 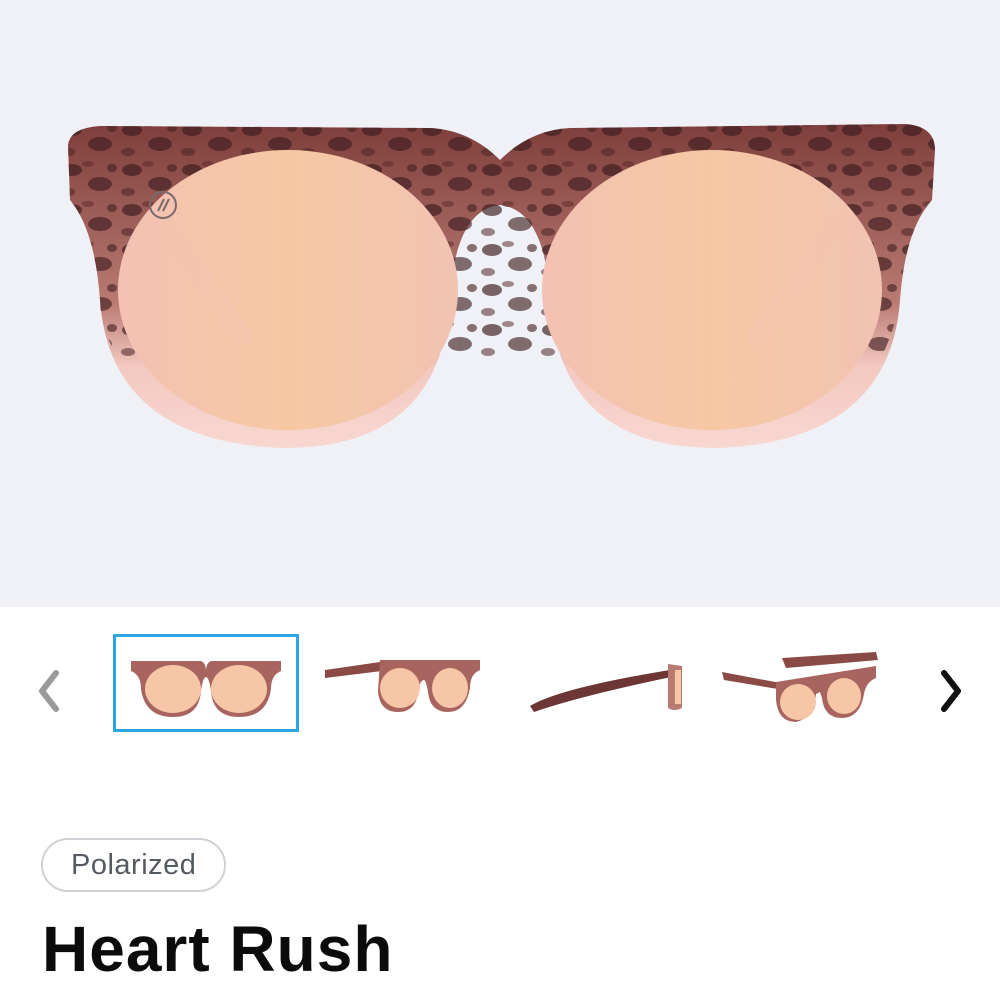 I want to click on polarized-badge: Polarized, so click(x=134, y=865).